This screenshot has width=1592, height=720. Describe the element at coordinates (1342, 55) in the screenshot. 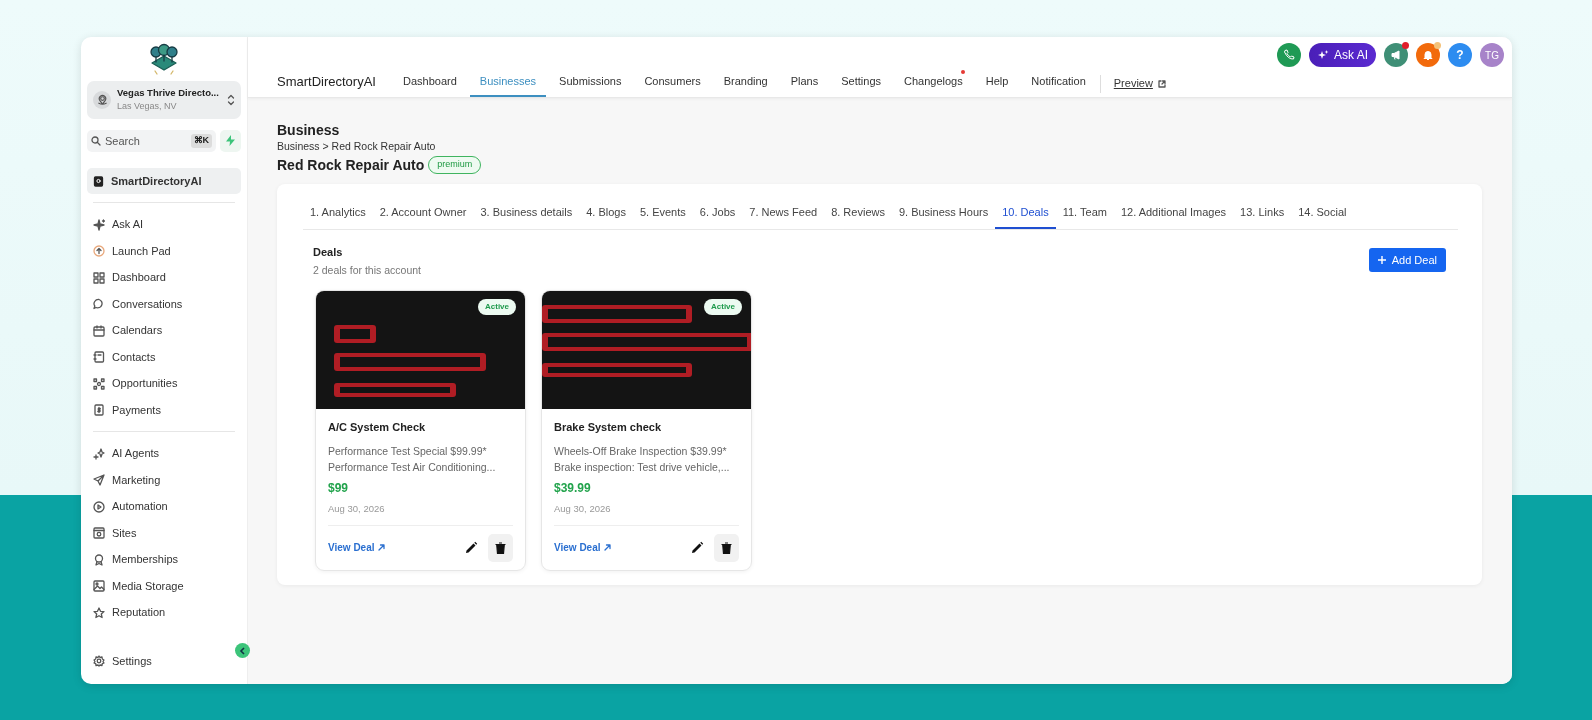

I see `ask-ai-button: Ask AI` at that location.